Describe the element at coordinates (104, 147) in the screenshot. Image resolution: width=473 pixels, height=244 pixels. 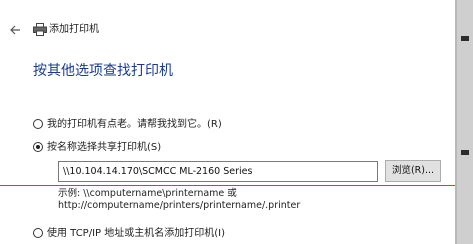
I see `option-shared-printer-label: 按名称选择共享打印机(S)` at that location.